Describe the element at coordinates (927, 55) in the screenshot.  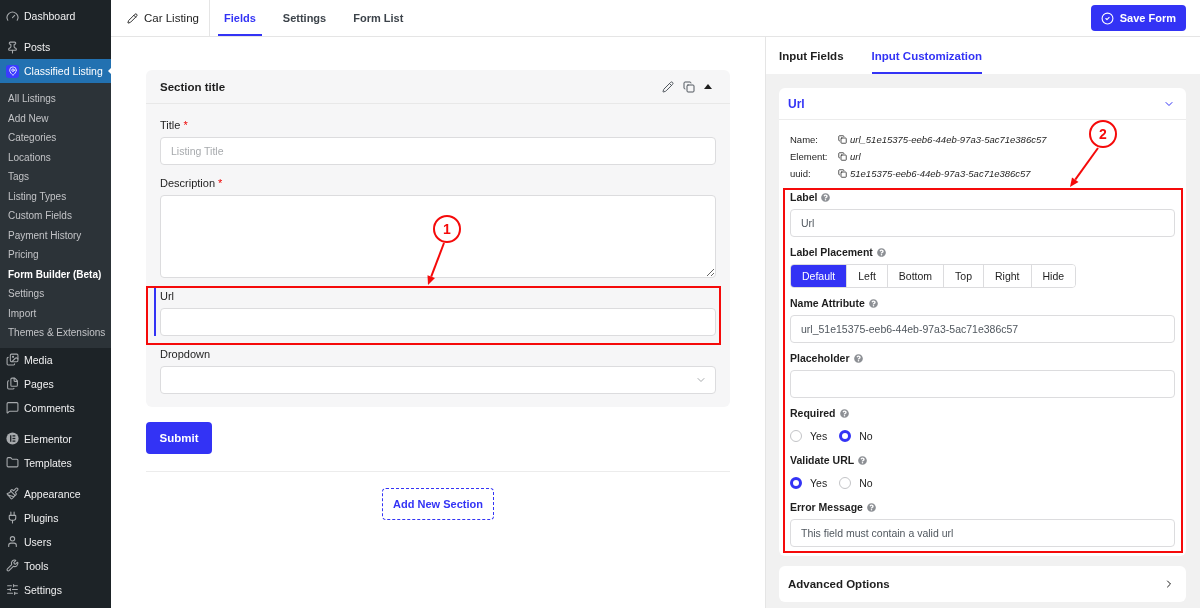
I see `tab: Input Customization` at that location.